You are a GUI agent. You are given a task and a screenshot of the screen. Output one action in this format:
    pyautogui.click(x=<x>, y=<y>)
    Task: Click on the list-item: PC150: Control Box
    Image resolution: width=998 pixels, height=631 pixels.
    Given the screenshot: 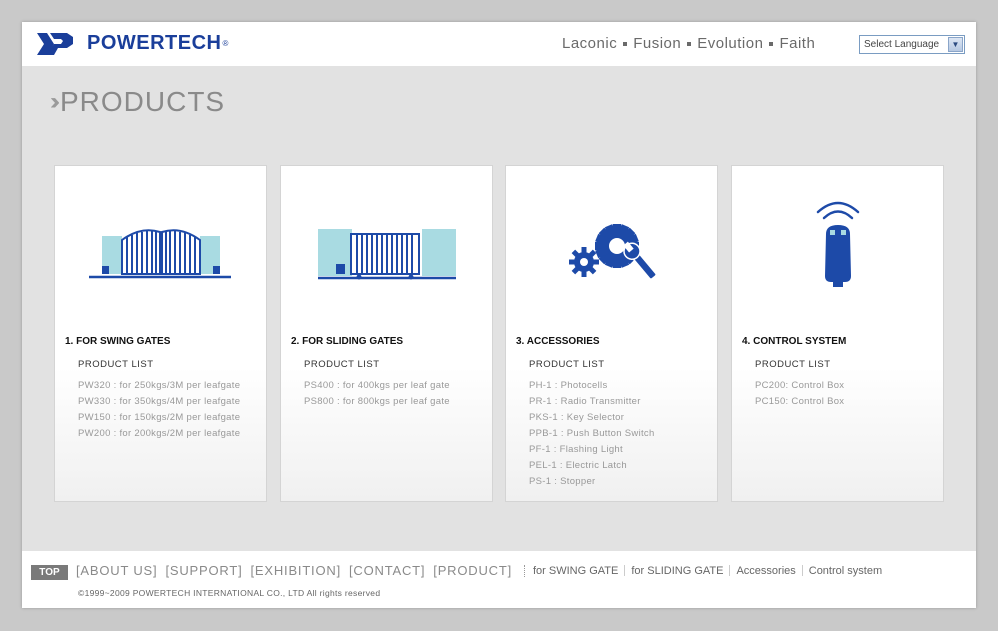 What is the action you would take?
    pyautogui.click(x=799, y=402)
    